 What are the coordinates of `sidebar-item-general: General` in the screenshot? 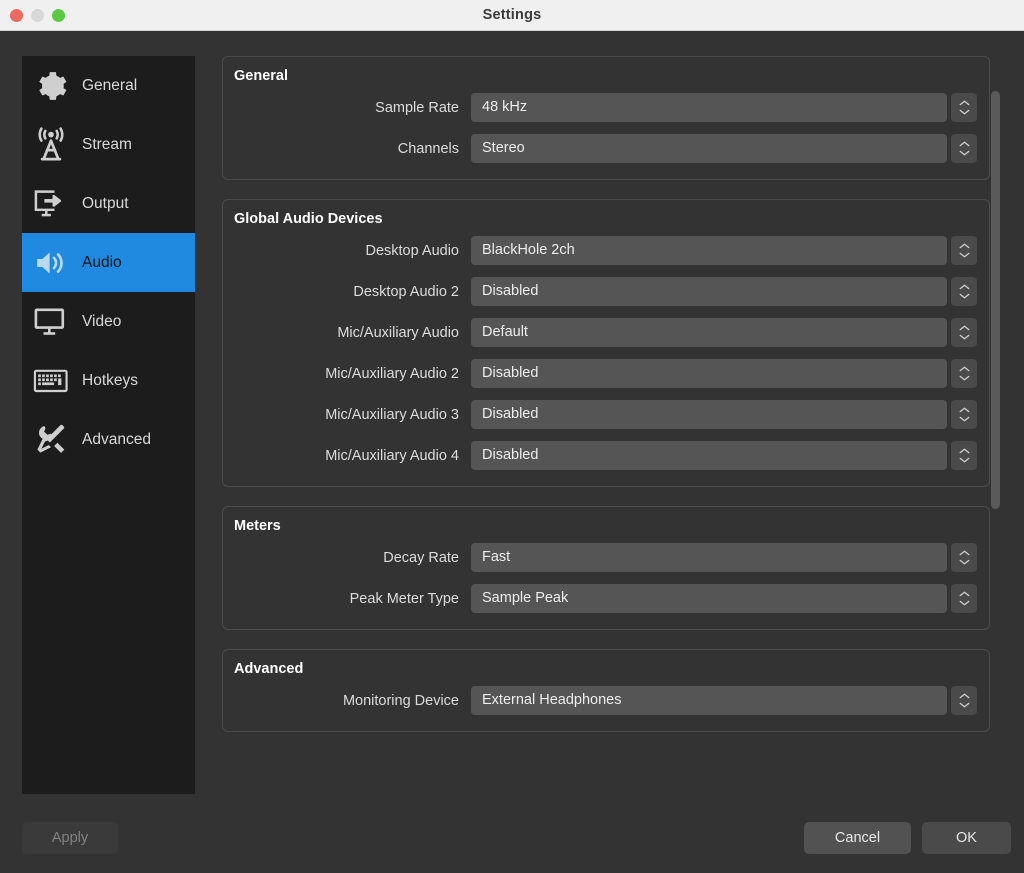 It's located at (108, 85).